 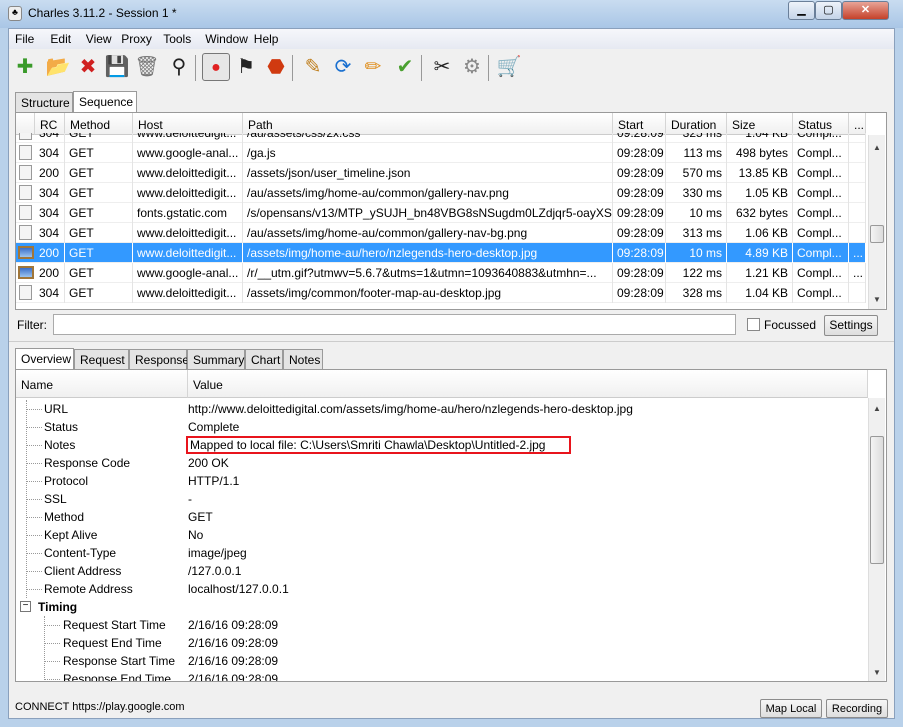 I want to click on menu-view: View, so click(x=99, y=39).